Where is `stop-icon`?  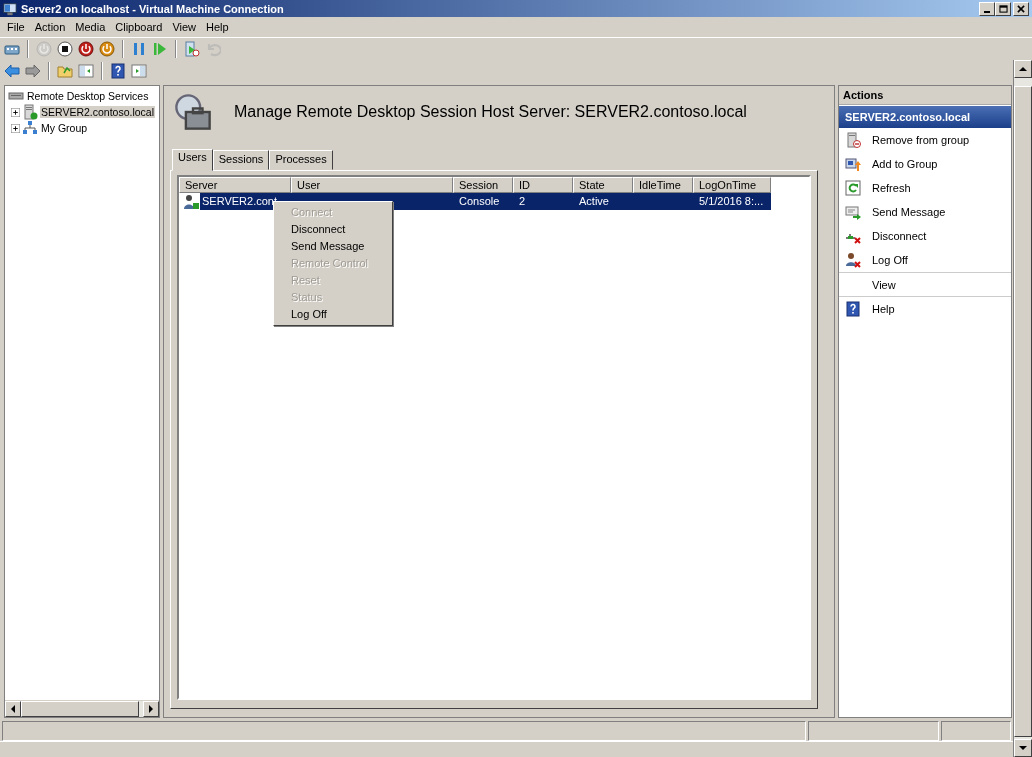 stop-icon is located at coordinates (65, 49).